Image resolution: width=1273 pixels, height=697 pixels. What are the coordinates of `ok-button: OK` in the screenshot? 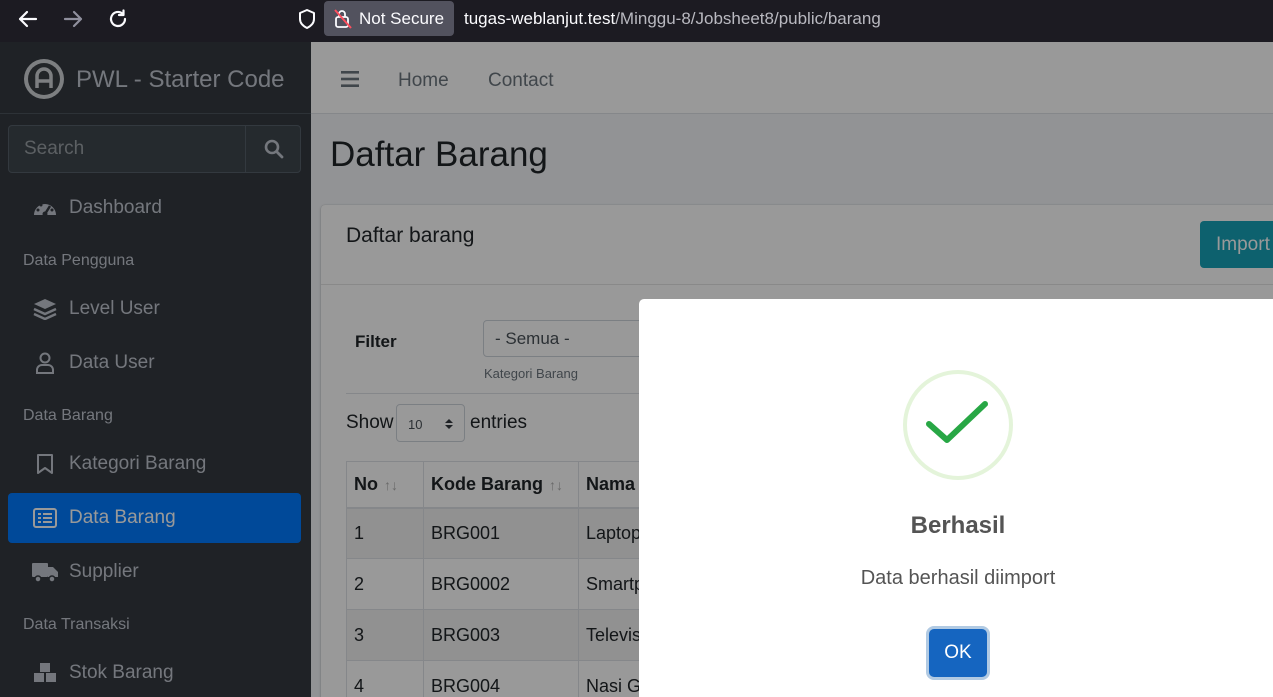 It's located at (958, 653).